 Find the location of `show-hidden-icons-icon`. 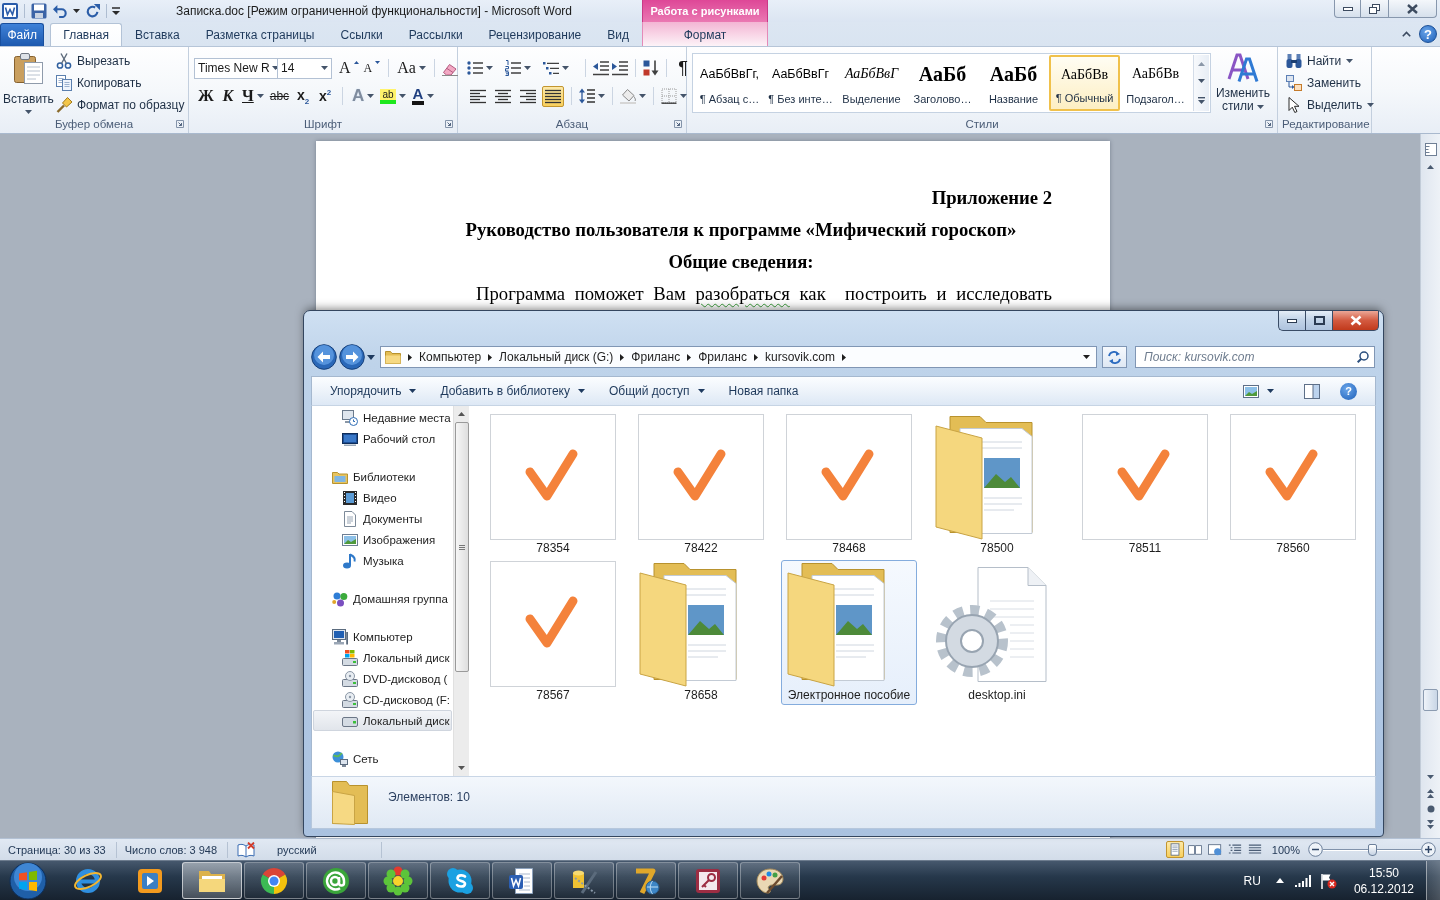

show-hidden-icons-icon is located at coordinates (1279, 880).